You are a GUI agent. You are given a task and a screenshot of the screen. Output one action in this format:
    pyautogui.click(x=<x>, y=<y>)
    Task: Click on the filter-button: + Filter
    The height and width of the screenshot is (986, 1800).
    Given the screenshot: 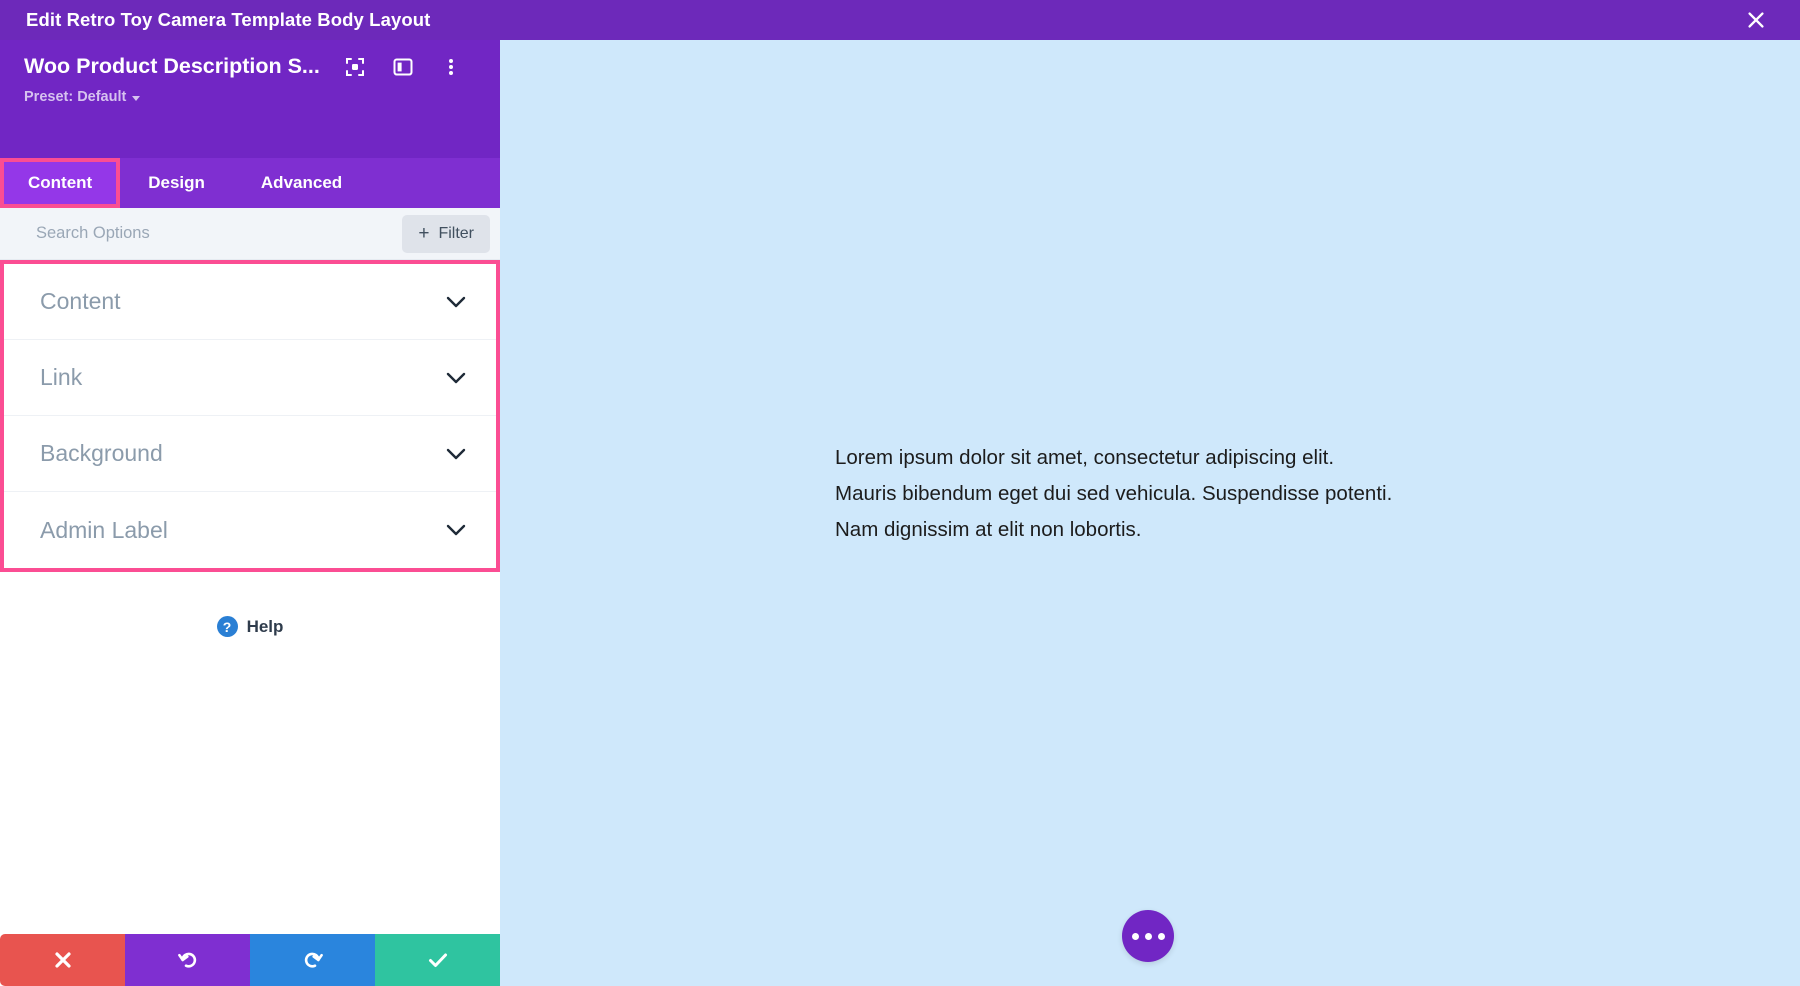 What is the action you would take?
    pyautogui.click(x=446, y=233)
    